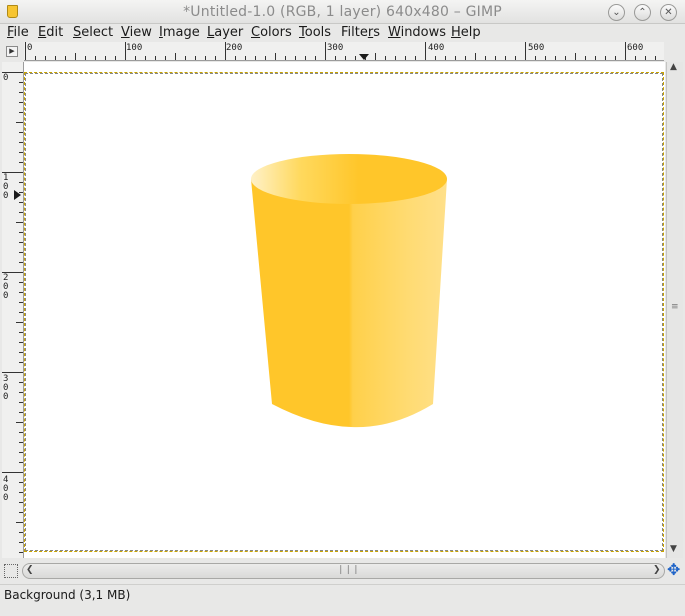 The image size is (685, 616). I want to click on menu-filters: Filters, so click(360, 32).